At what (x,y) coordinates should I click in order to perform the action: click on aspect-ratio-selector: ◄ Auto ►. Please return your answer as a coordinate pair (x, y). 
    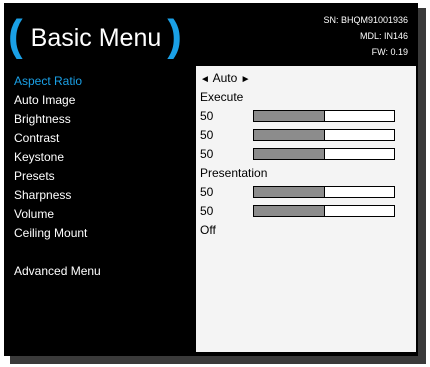
    Looking at the image, I should click on (225, 78).